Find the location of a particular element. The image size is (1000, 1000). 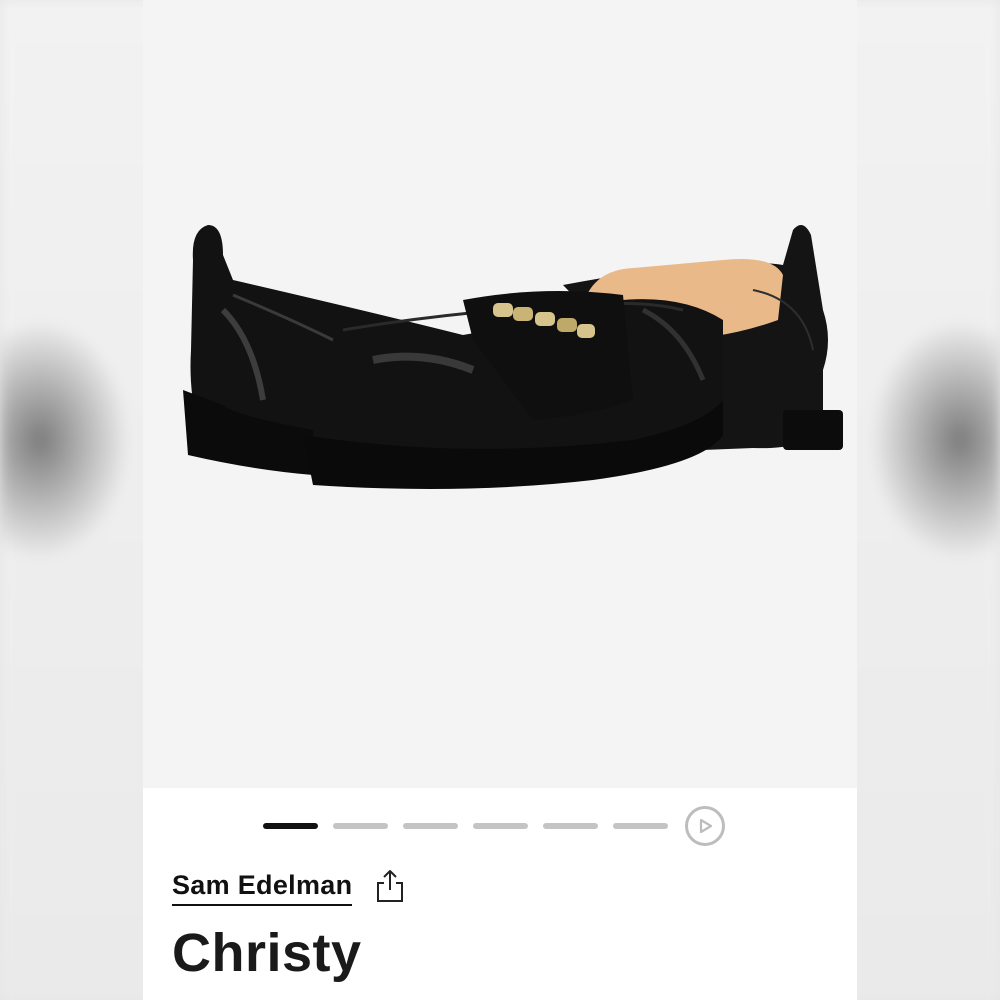

play-video-button is located at coordinates (705, 826).